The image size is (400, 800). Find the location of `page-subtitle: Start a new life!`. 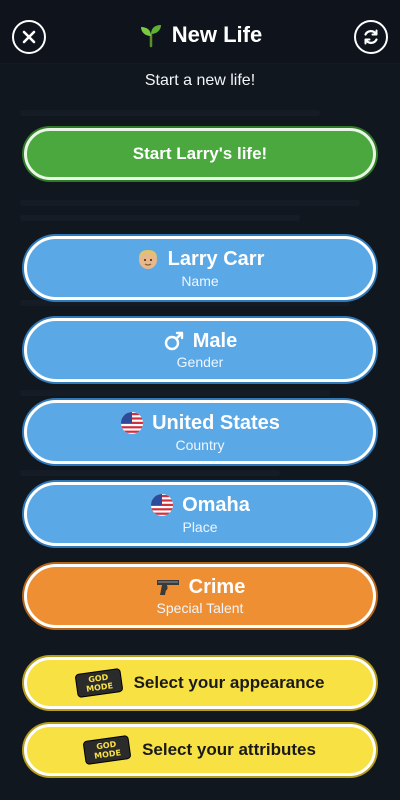

page-subtitle: Start a new life! is located at coordinates (200, 80).